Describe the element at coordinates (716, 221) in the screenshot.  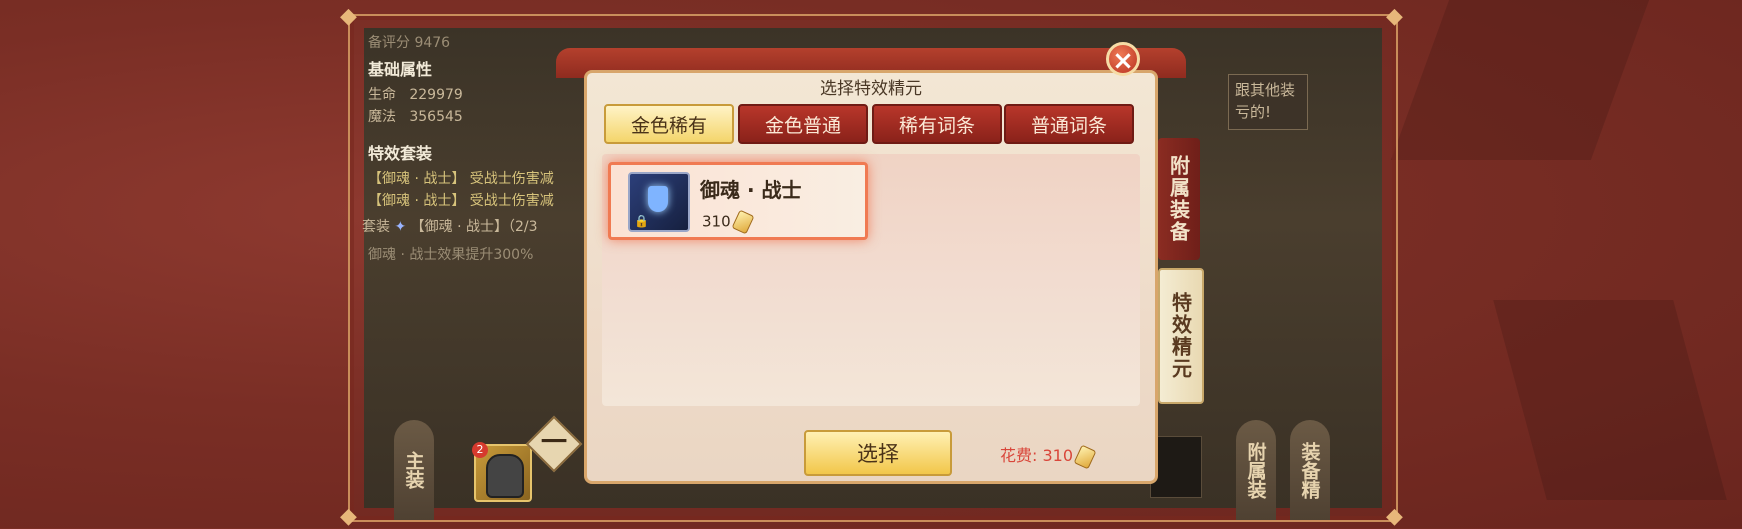
I see `essence-cost-value: 310` at that location.